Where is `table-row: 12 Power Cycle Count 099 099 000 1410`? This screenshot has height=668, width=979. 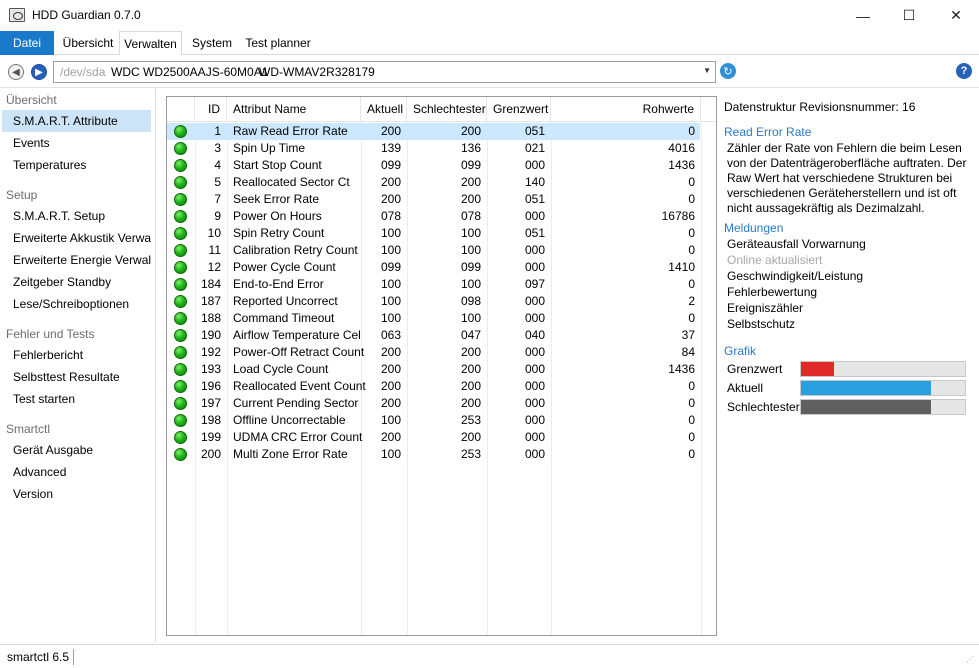
table-row: 12 Power Cycle Count 099 099 000 1410 is located at coordinates (433, 267).